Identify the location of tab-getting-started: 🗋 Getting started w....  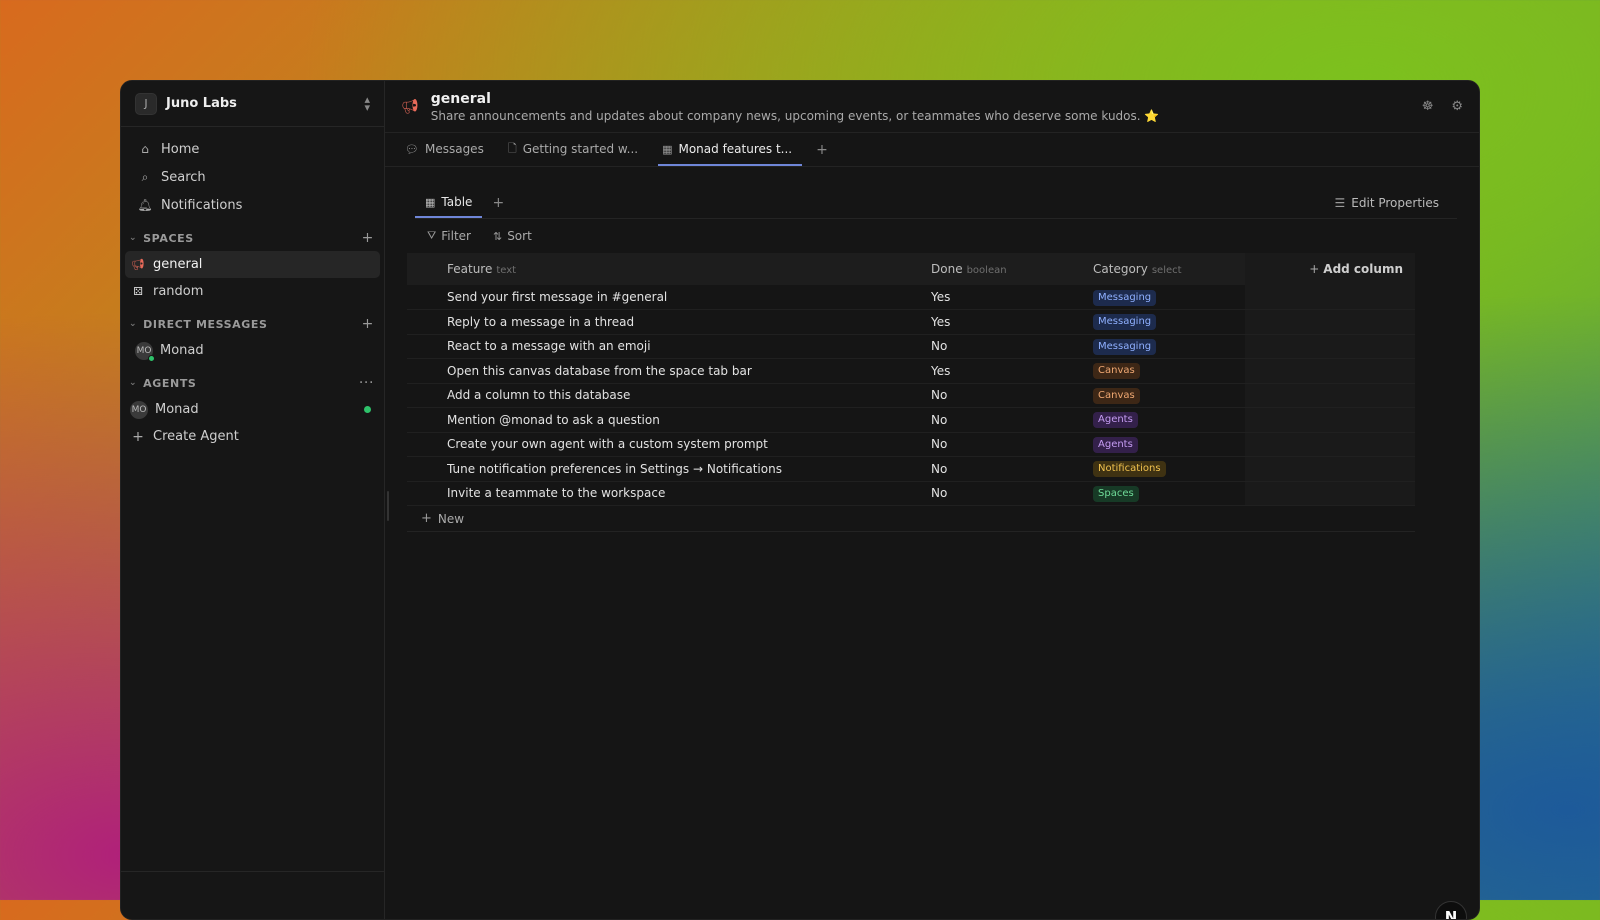
(576, 150).